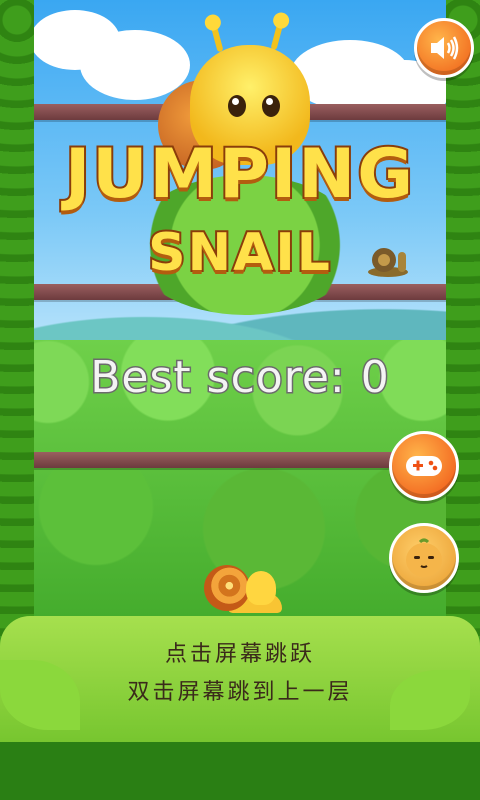  What do you see at coordinates (240, 692) in the screenshot?
I see `instruction-double-tap: 双击屏幕跳到上一层` at bounding box center [240, 692].